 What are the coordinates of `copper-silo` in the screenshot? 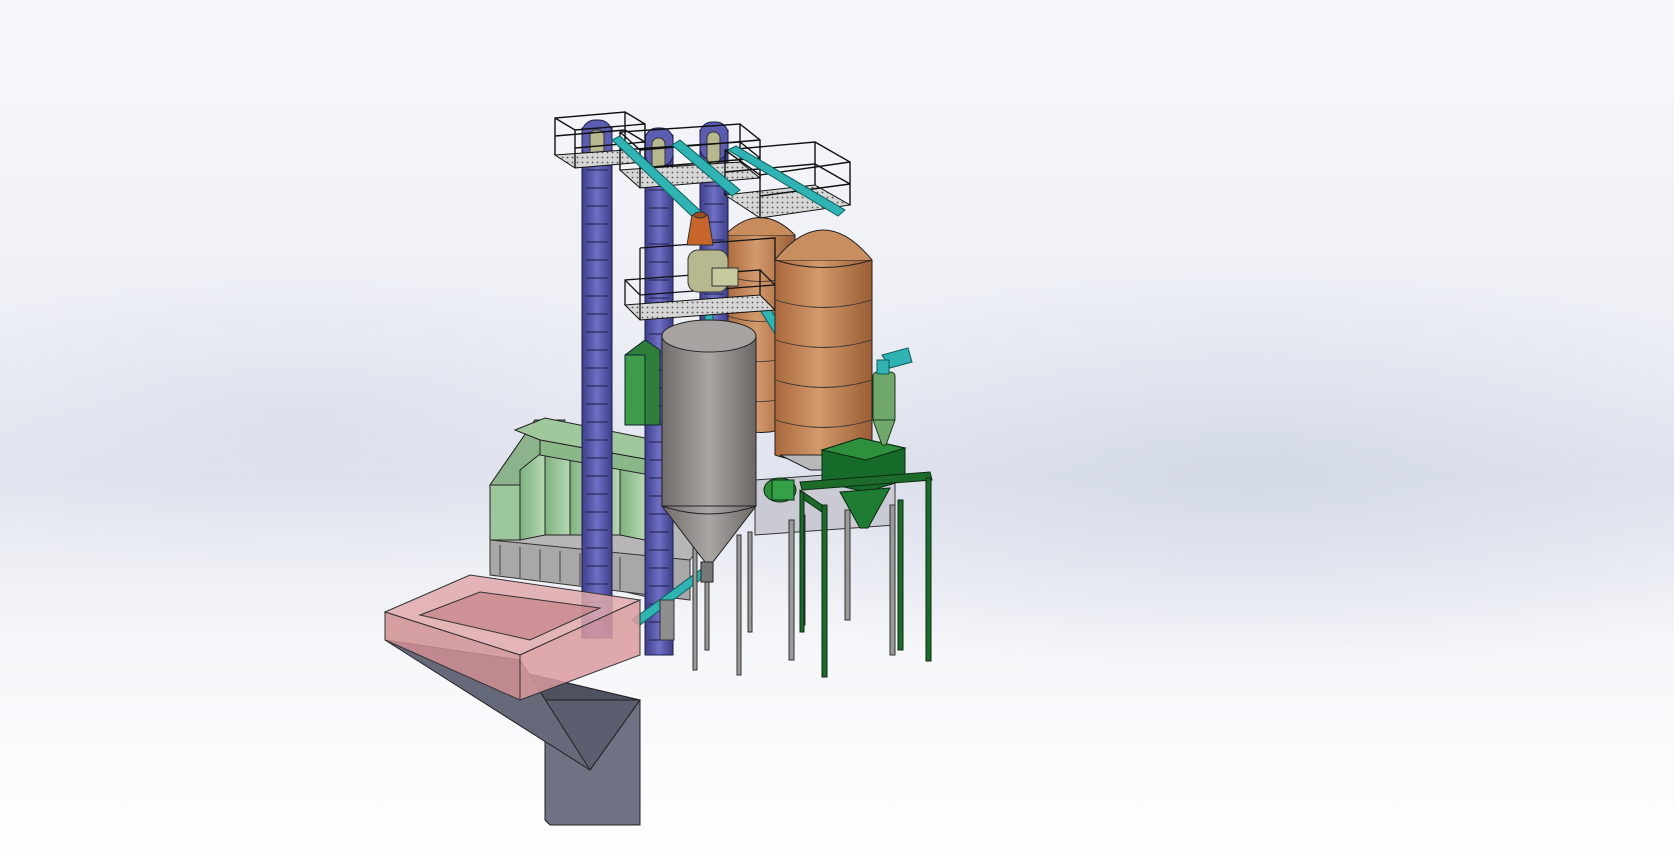 It's located at (823, 350).